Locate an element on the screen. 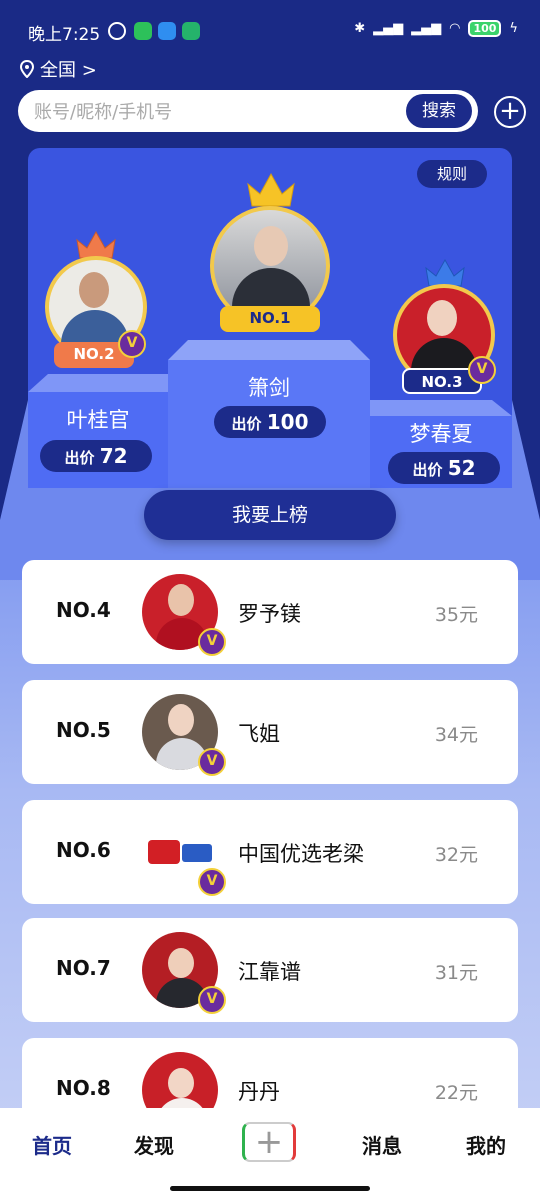  publish-plus-icon: + is located at coordinates (269, 1142).